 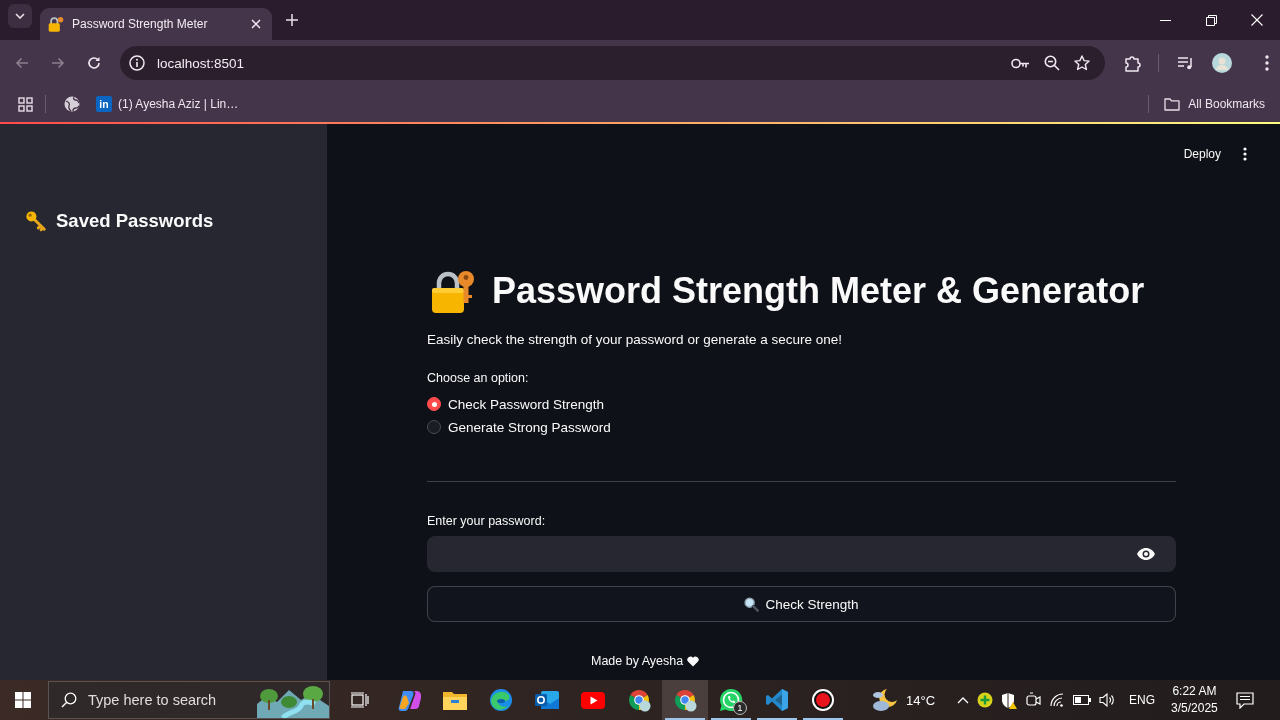 I want to click on heart-icon, so click(x=693, y=661).